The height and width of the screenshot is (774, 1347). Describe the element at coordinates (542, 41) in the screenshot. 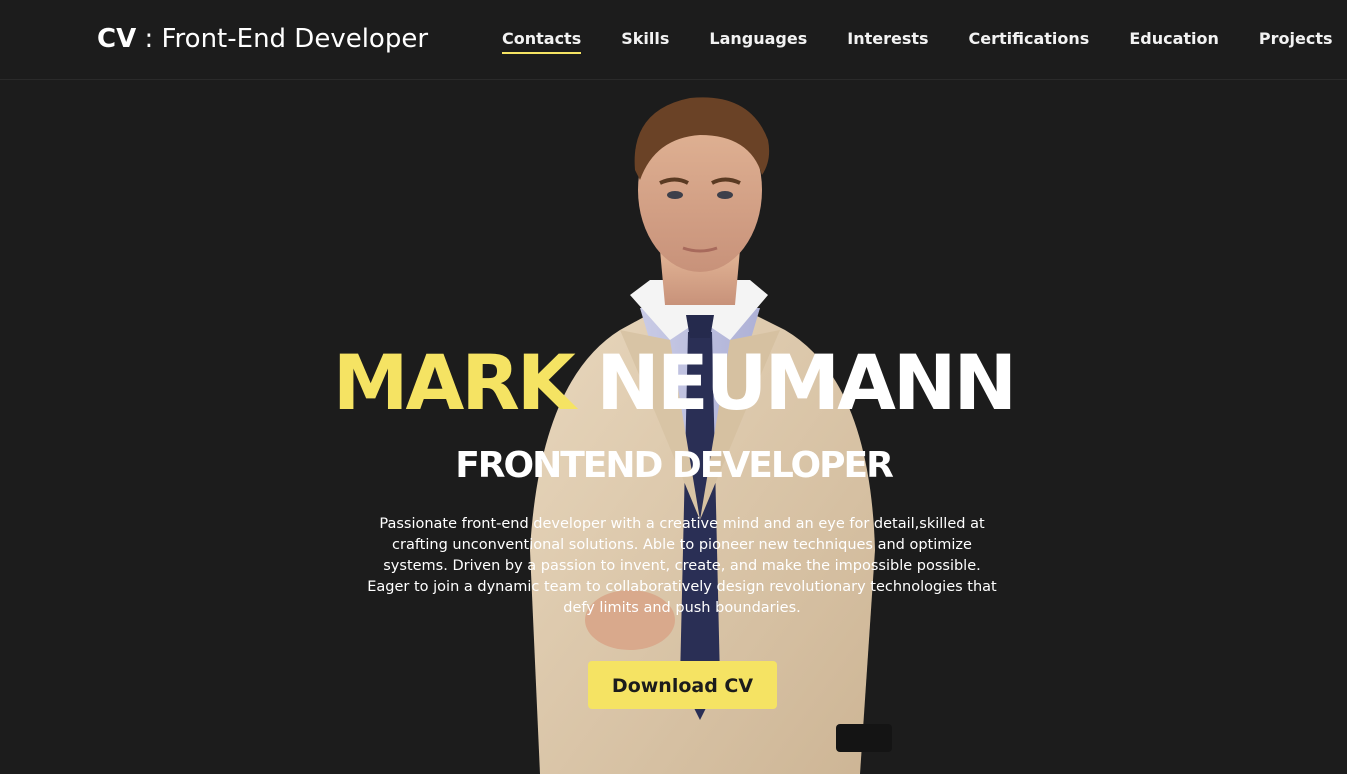

I see `nav-contacts: Contacts` at that location.